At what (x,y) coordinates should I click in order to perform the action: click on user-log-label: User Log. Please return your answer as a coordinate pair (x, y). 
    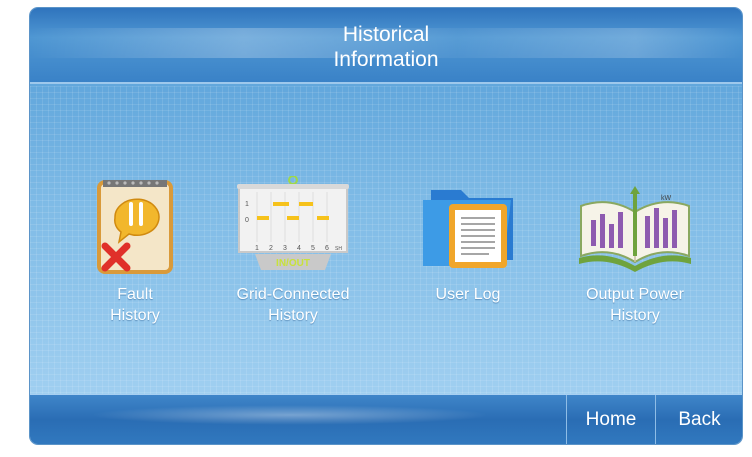
    Looking at the image, I should click on (468, 294).